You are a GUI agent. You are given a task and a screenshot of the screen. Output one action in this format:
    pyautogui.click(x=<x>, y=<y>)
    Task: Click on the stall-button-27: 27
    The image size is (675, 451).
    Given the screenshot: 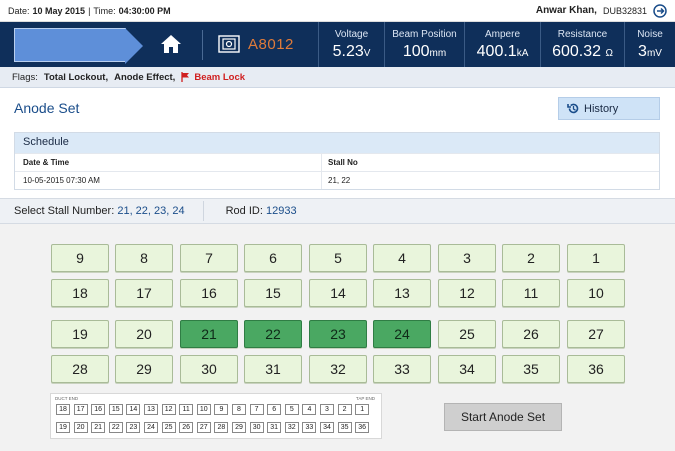 What is the action you would take?
    pyautogui.click(x=596, y=334)
    